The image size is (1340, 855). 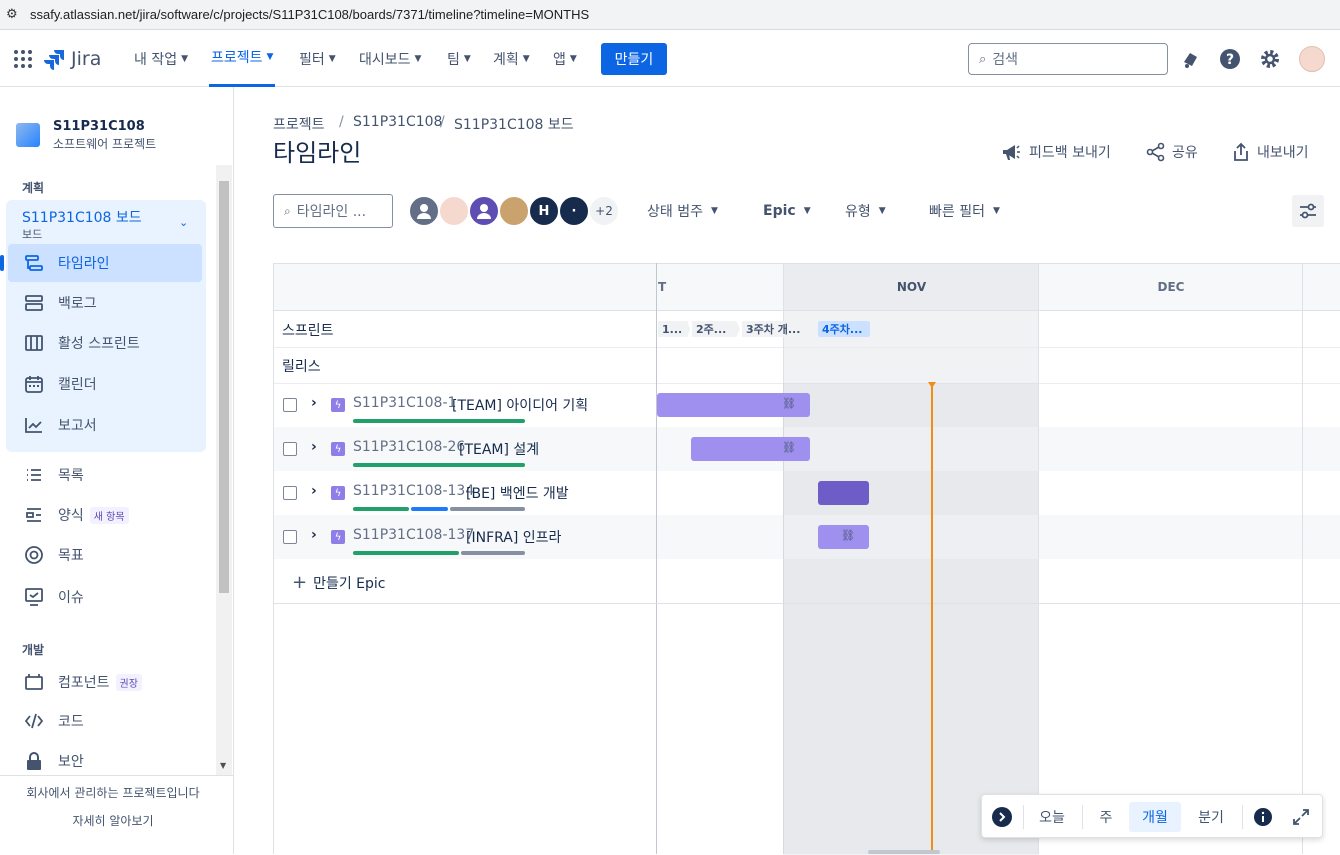 What do you see at coordinates (1230, 59) in the screenshot?
I see `help-icon: ?` at bounding box center [1230, 59].